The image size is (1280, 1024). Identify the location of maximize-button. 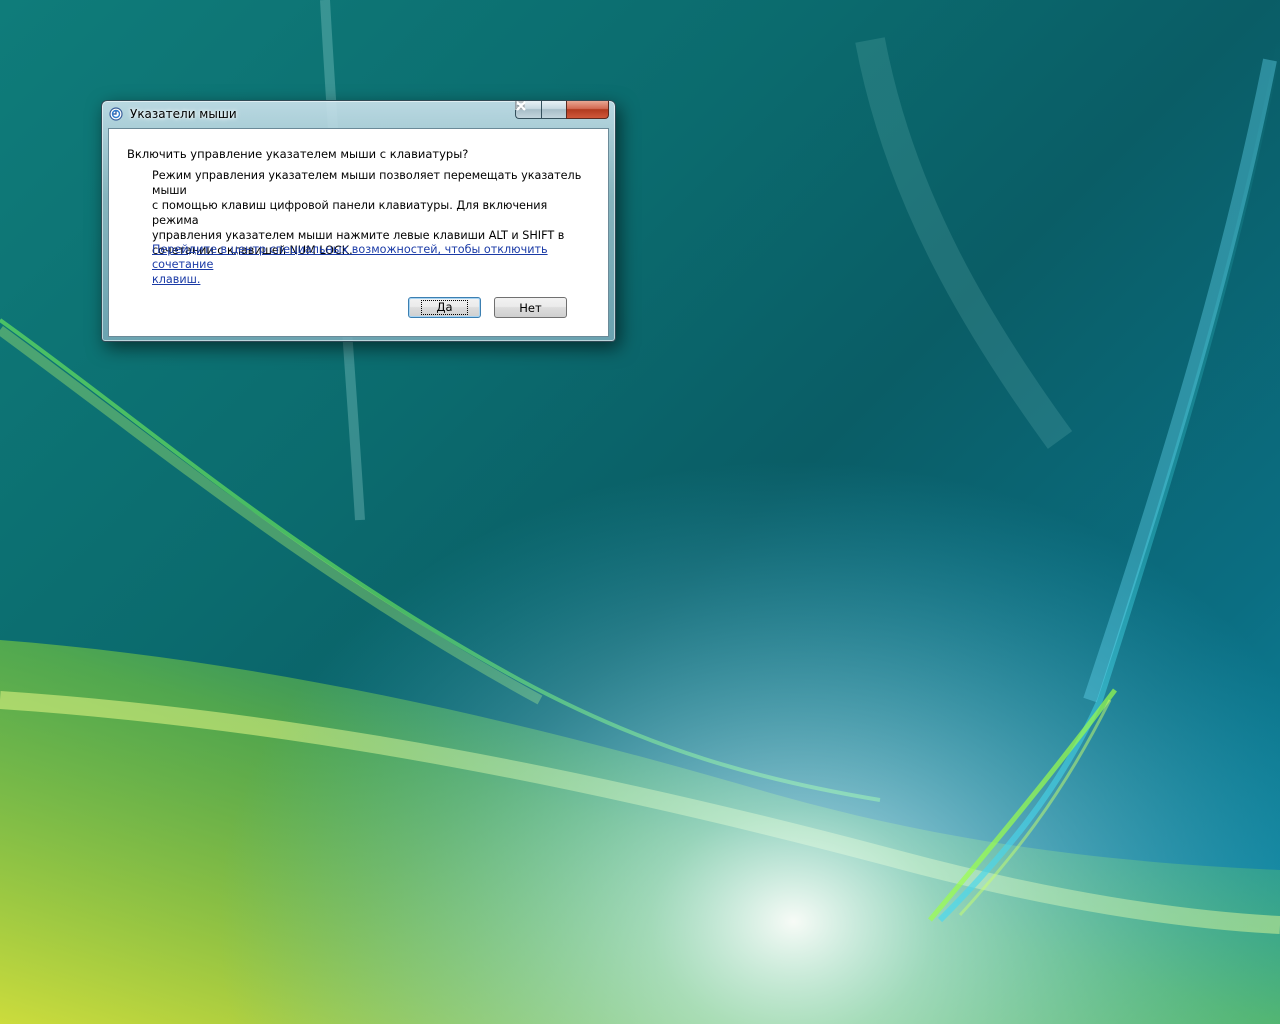
(540, 110).